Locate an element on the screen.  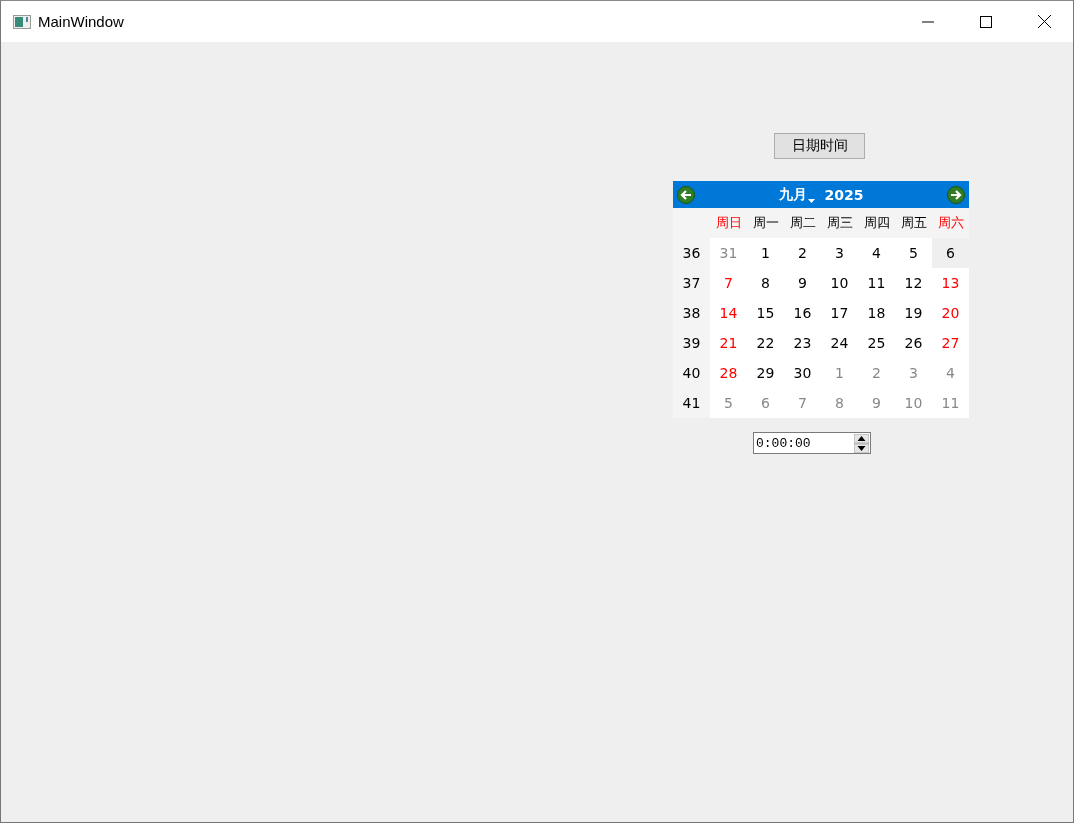
day-cell: 29 is located at coordinates (765, 373).